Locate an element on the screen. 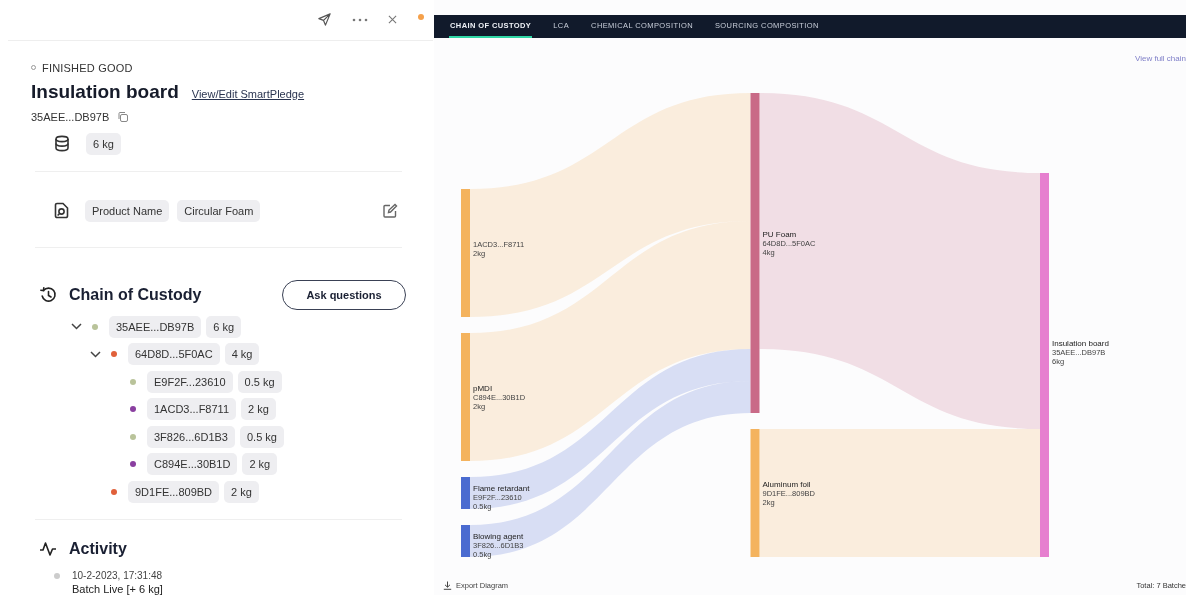 The image size is (1186, 595). send-icon is located at coordinates (324, 20).